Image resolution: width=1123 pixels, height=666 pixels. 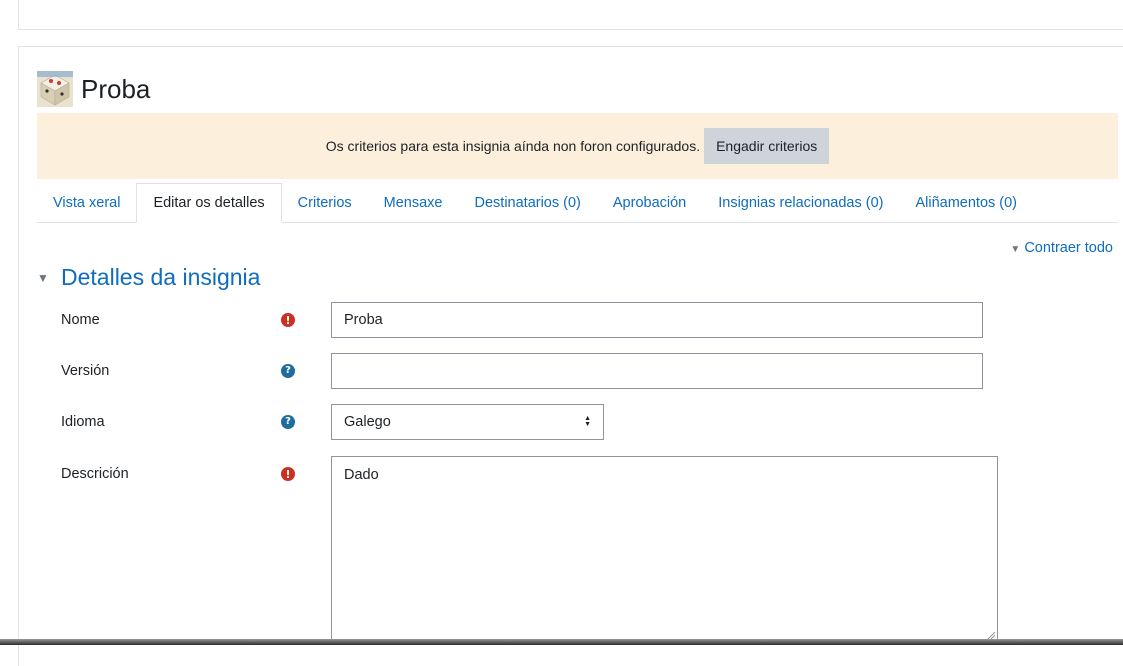 What do you see at coordinates (209, 203) in the screenshot?
I see `tab-edit-details: Editar os detalles` at bounding box center [209, 203].